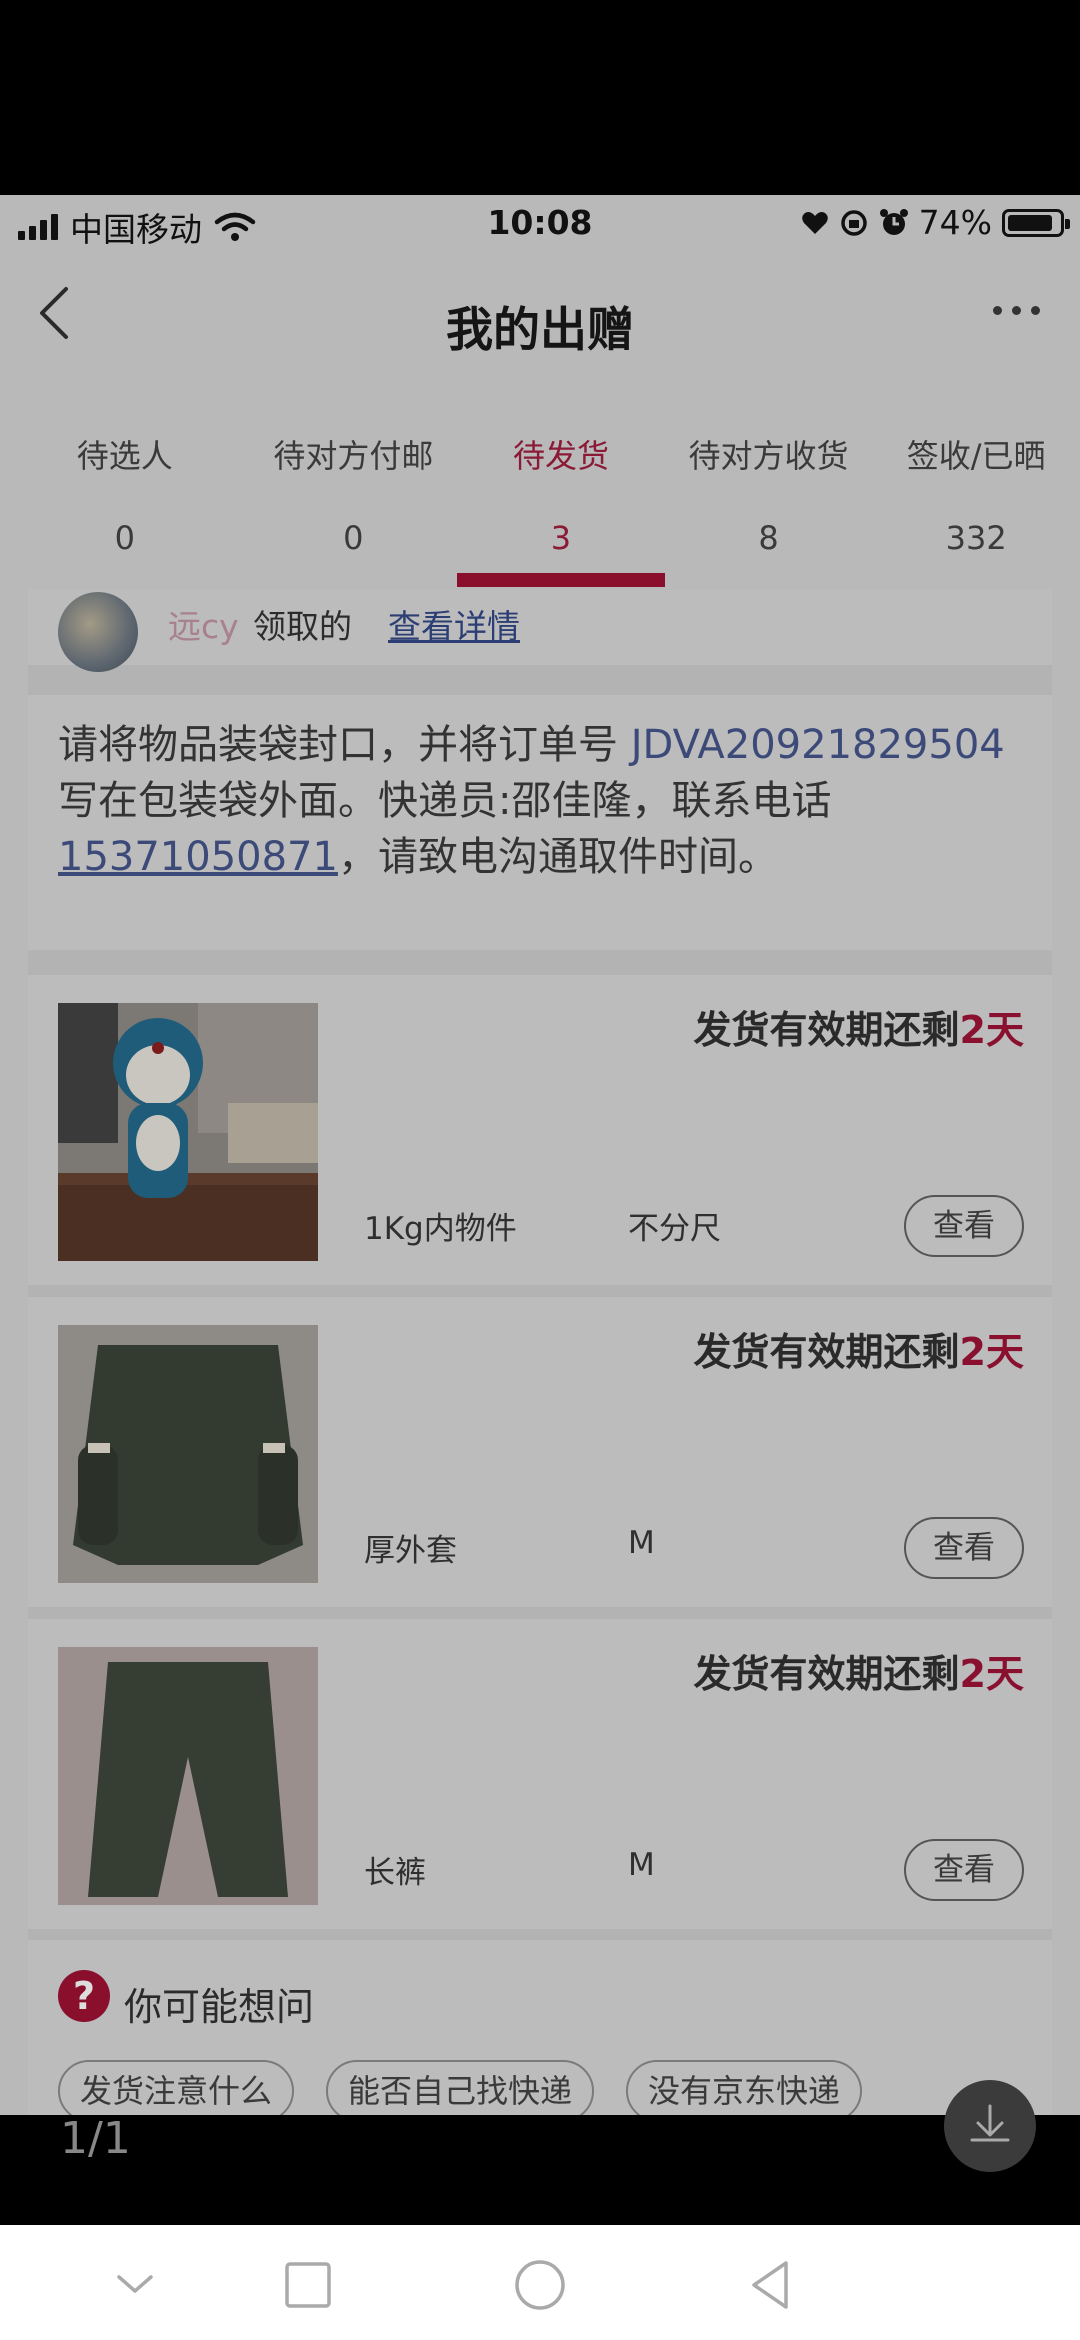 The height and width of the screenshot is (2340, 1080). Describe the element at coordinates (135, 2285) in the screenshot. I see `chevron-down-icon` at that location.